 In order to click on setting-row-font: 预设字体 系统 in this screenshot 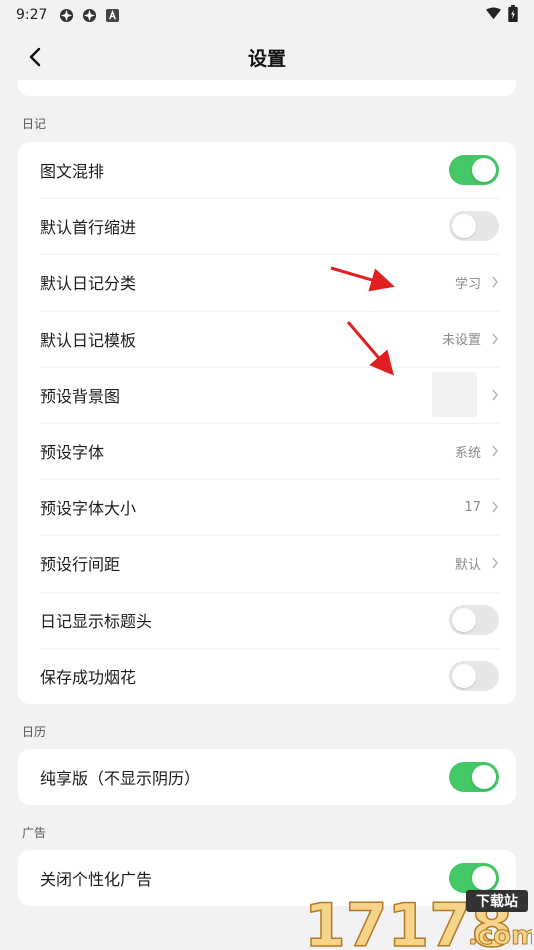, I will do `click(267, 450)`.